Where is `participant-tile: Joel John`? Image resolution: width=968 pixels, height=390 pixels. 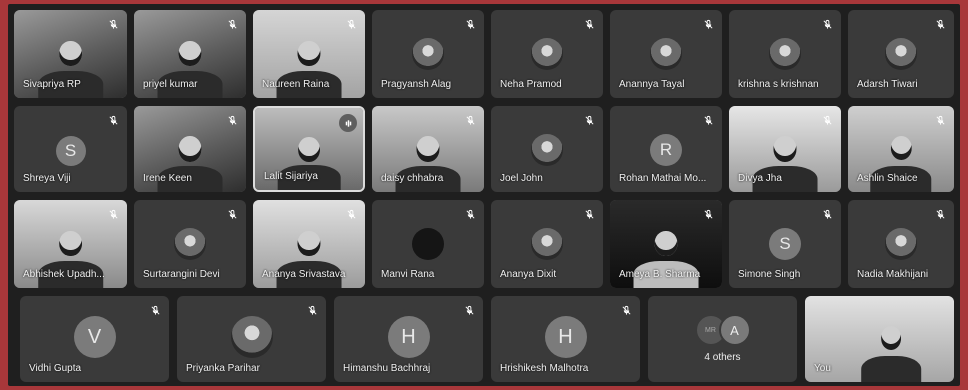 participant-tile: Joel John is located at coordinates (547, 149).